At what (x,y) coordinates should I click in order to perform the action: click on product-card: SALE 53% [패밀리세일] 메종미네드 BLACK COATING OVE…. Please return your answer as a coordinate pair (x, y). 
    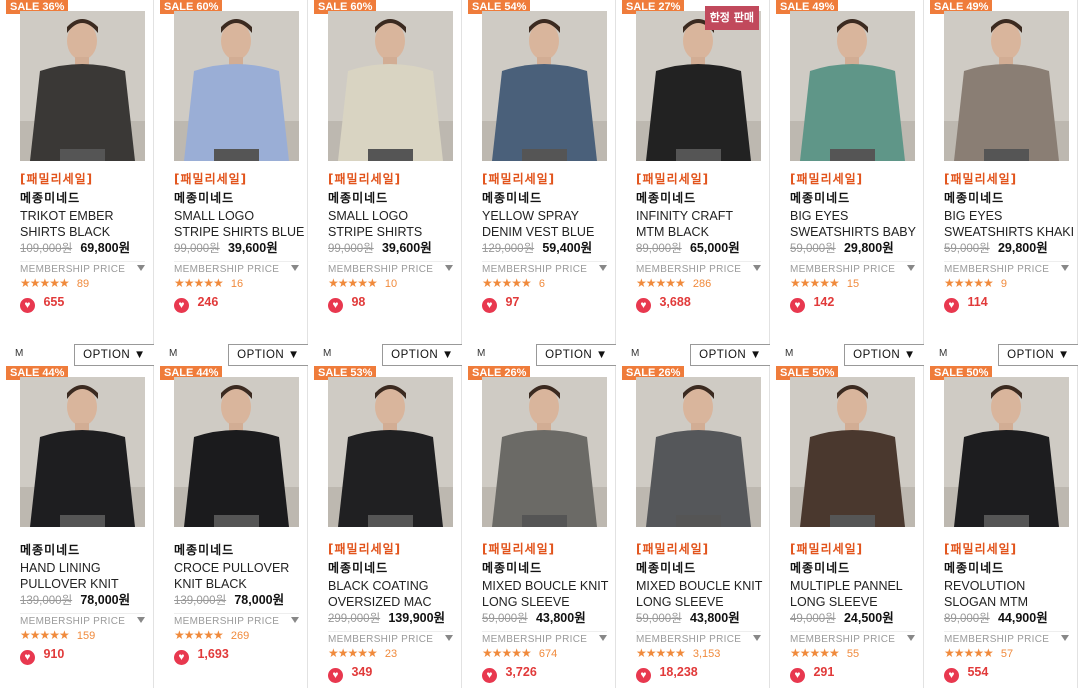
    Looking at the image, I should click on (385, 527).